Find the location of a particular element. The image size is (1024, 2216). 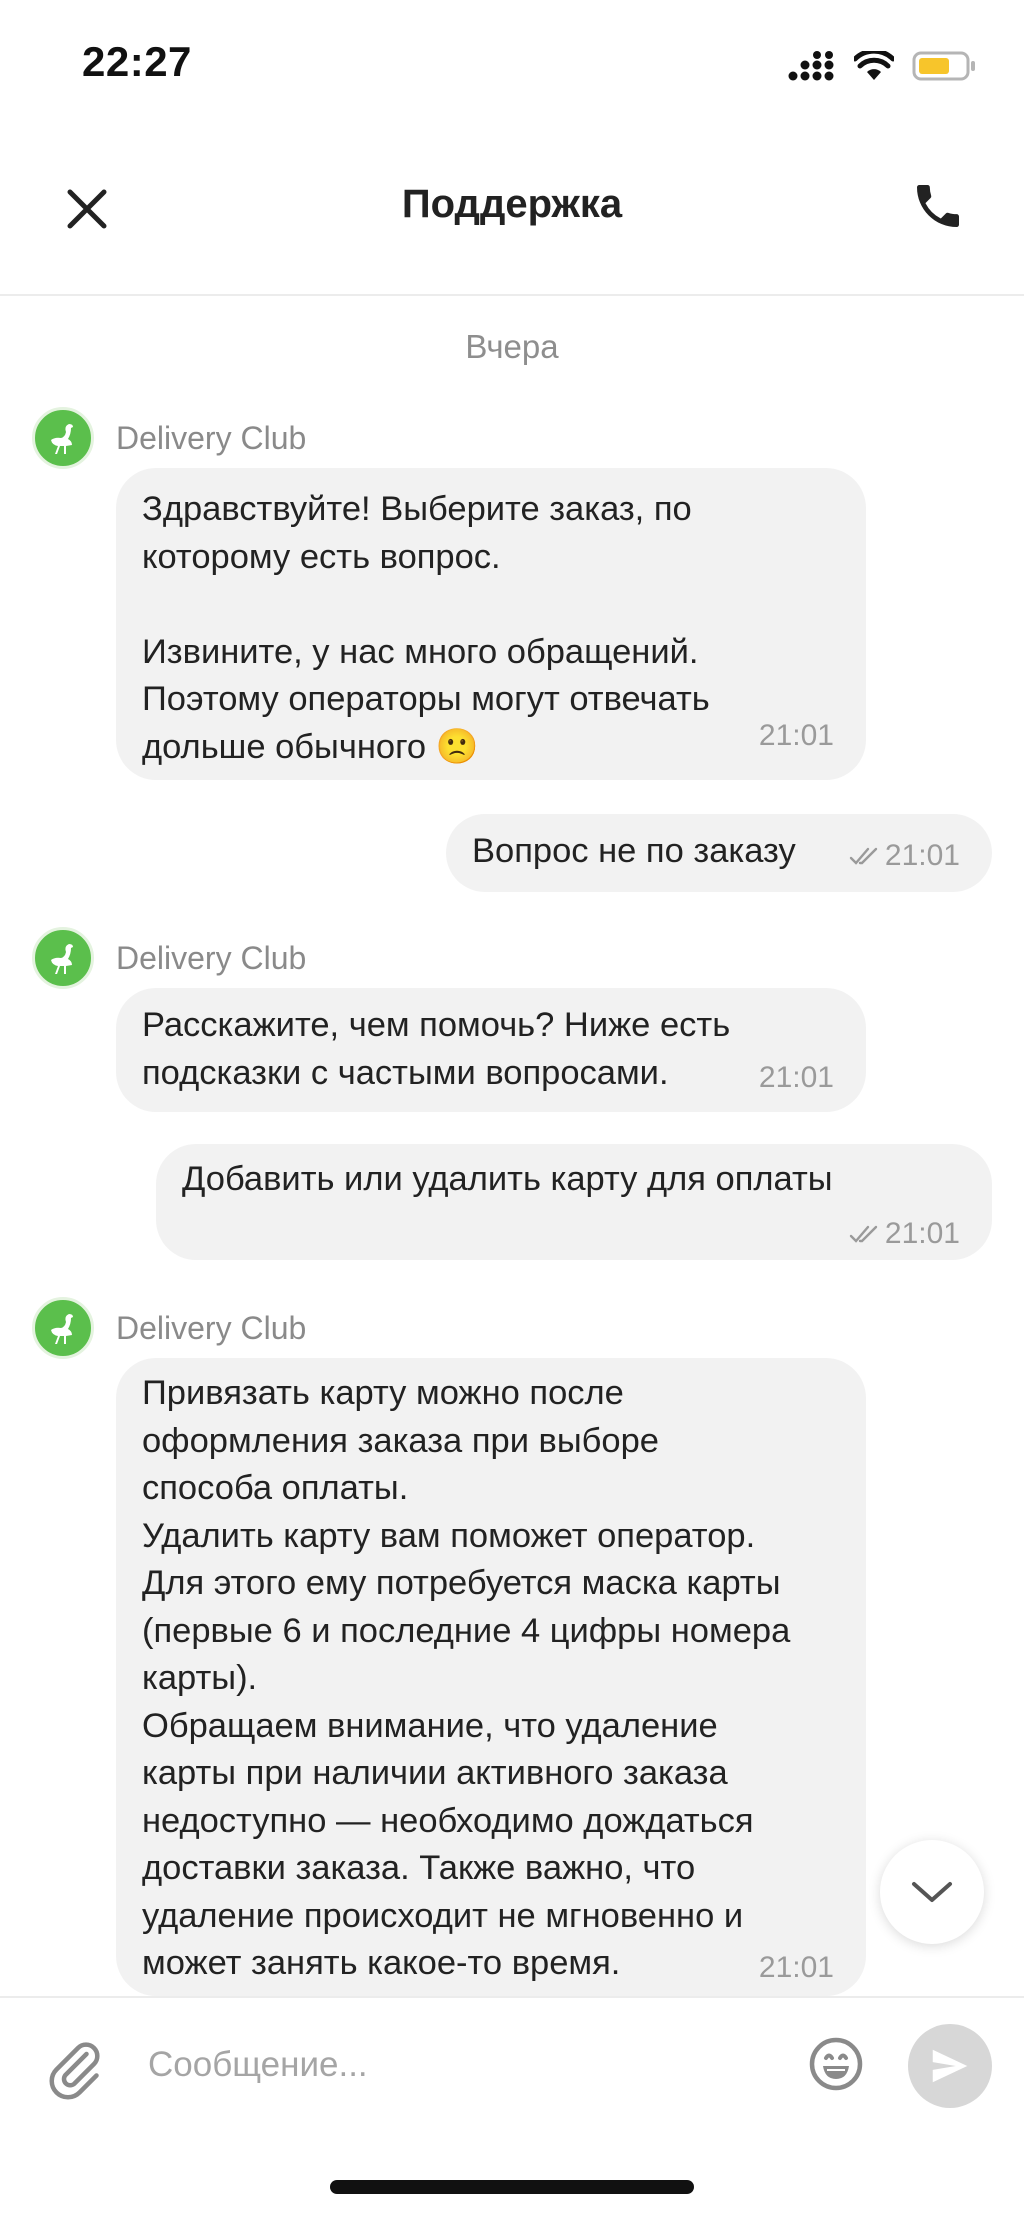

page-title: Поддержка is located at coordinates (512, 204).